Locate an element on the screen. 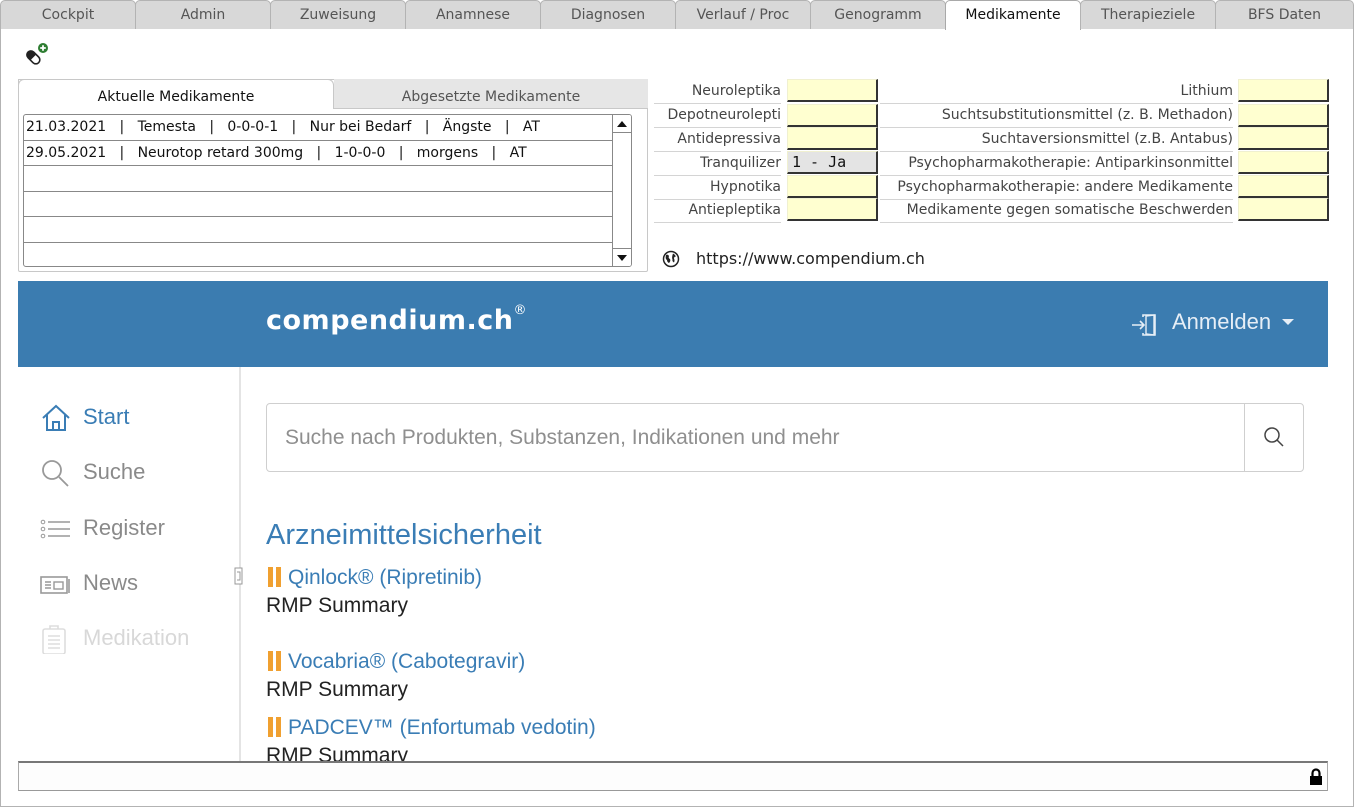  lock-icon is located at coordinates (1316, 777).